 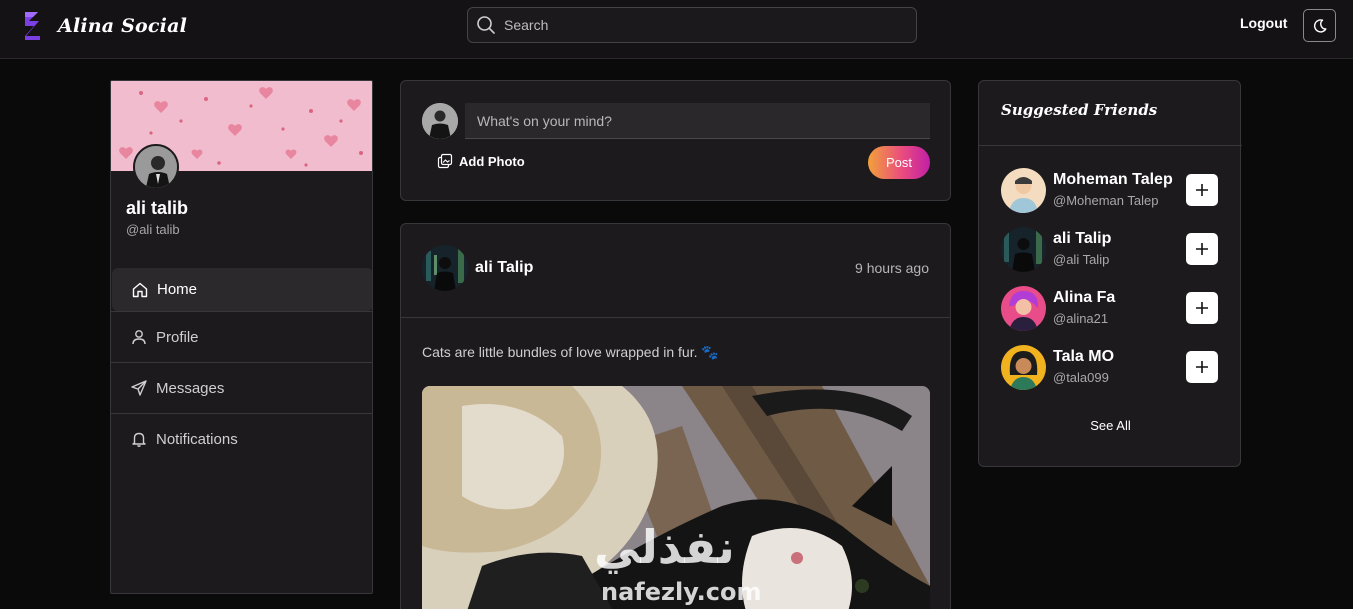 I want to click on sidebar-item-label: Messages, so click(x=190, y=388).